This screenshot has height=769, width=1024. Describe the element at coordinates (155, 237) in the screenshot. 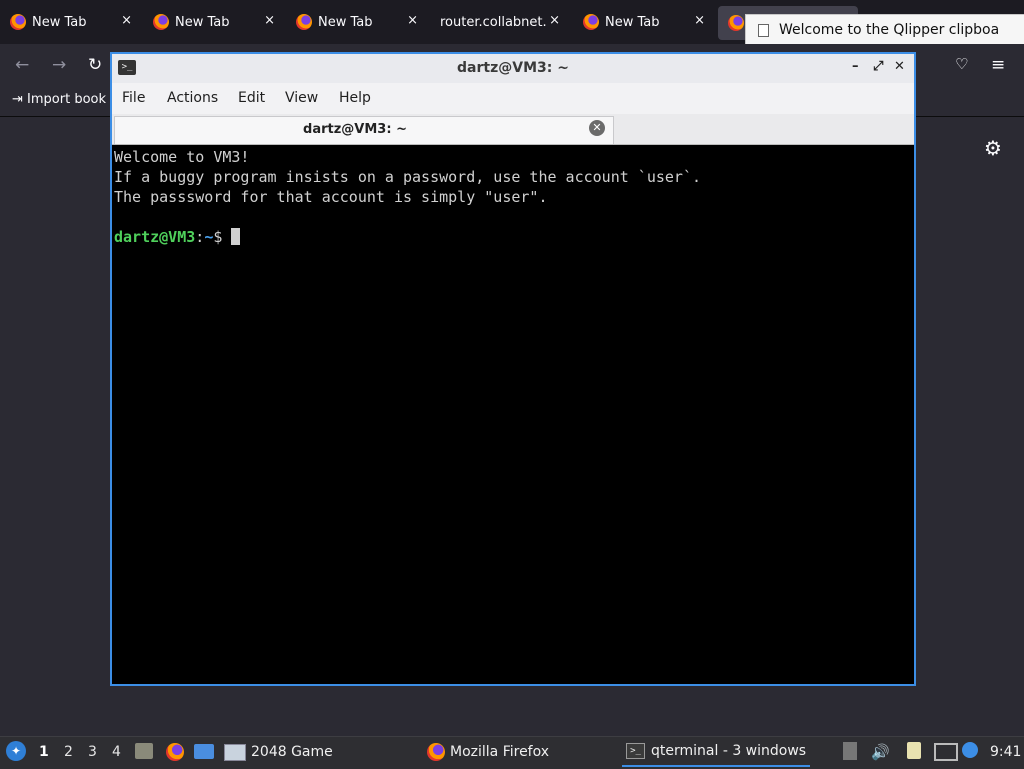

I see `prompt-user: dartz@VM3` at that location.